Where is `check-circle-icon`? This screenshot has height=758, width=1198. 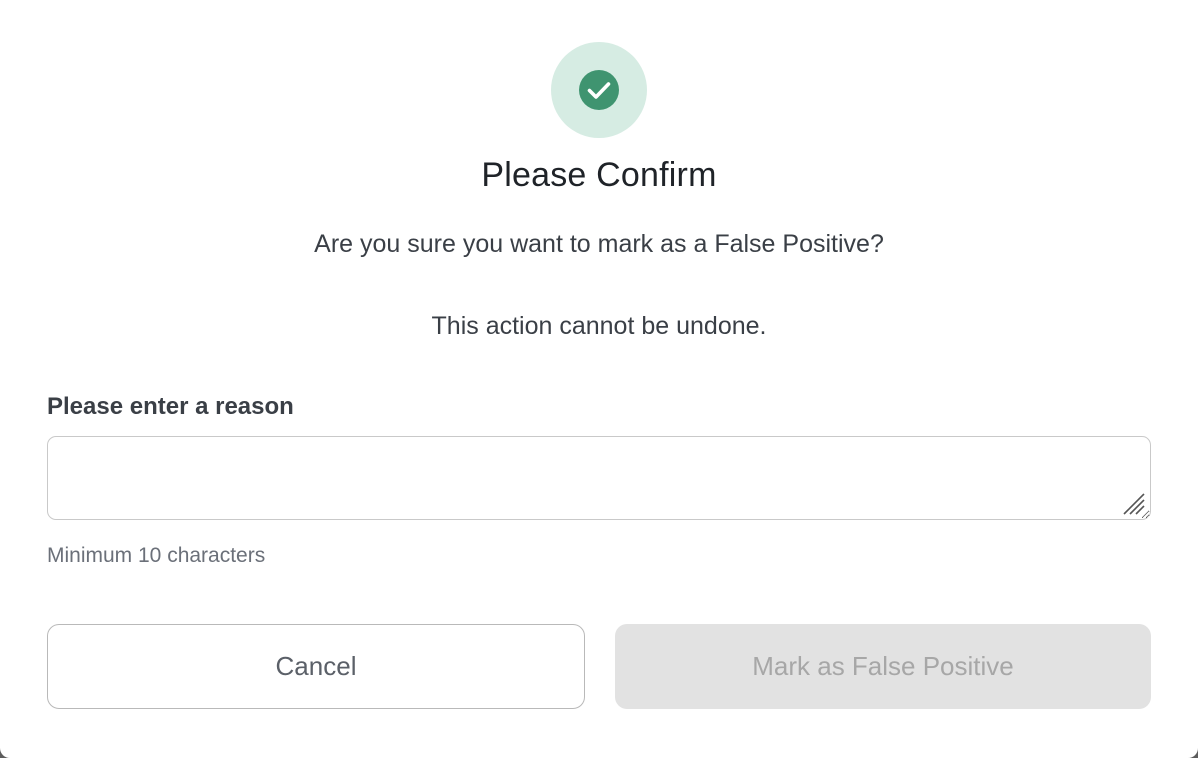
check-circle-icon is located at coordinates (599, 90).